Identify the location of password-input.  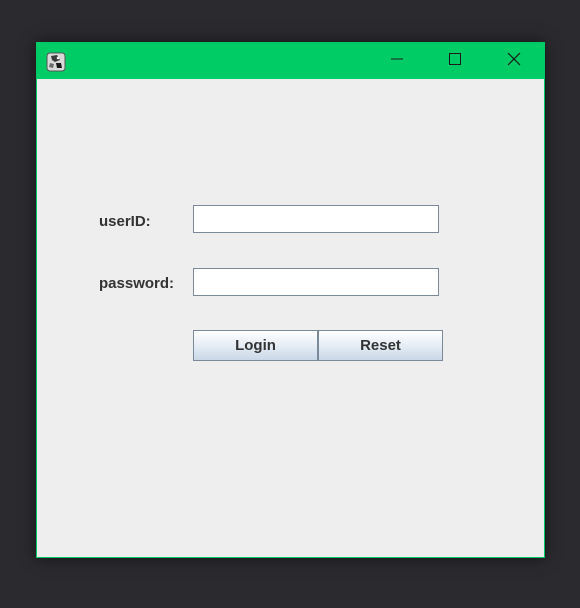
(316, 282).